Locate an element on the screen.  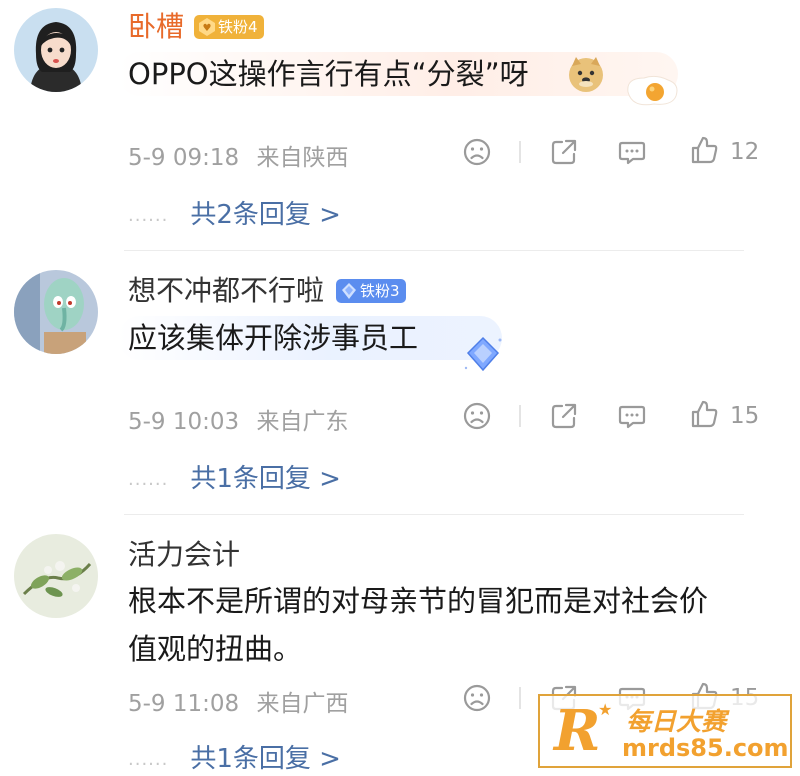
username: 卧槽 is located at coordinates (156, 27).